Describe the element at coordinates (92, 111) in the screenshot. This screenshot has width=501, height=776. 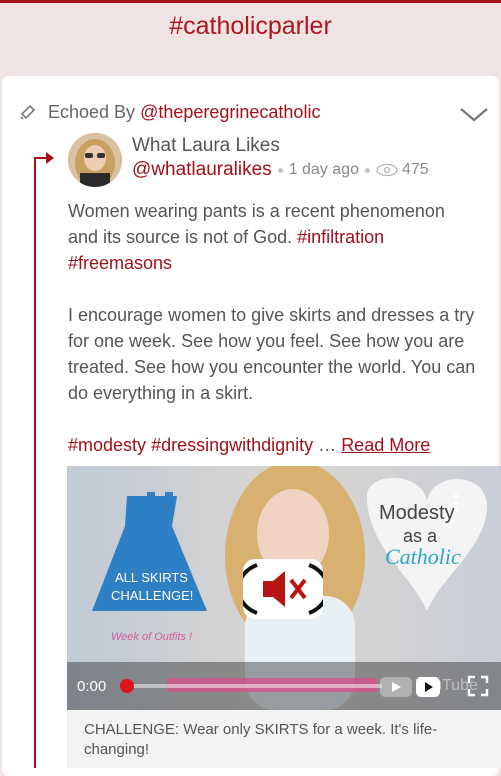
I see `echo-prefix: Echoed By` at that location.